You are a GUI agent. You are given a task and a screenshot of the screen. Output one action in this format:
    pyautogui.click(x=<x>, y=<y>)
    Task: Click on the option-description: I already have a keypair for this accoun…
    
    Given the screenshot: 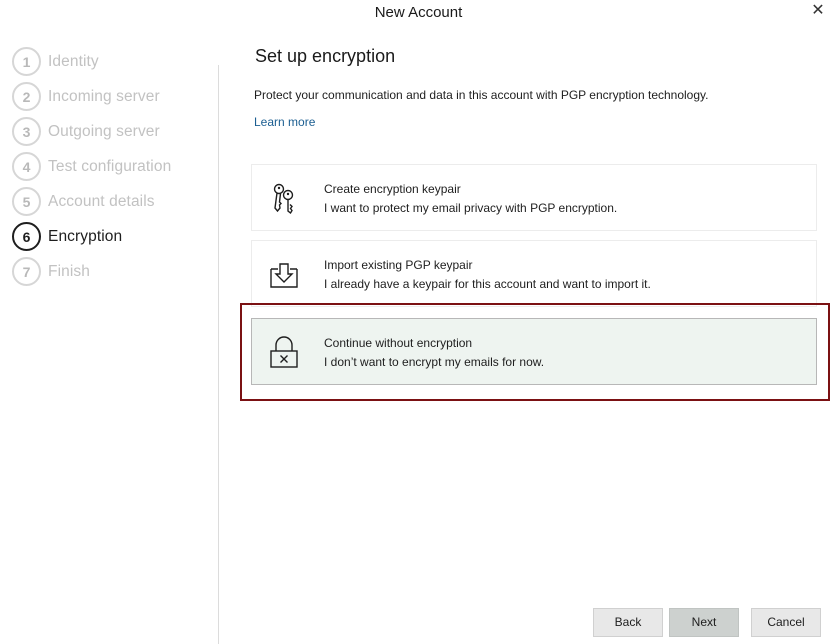 What is the action you would take?
    pyautogui.click(x=487, y=284)
    